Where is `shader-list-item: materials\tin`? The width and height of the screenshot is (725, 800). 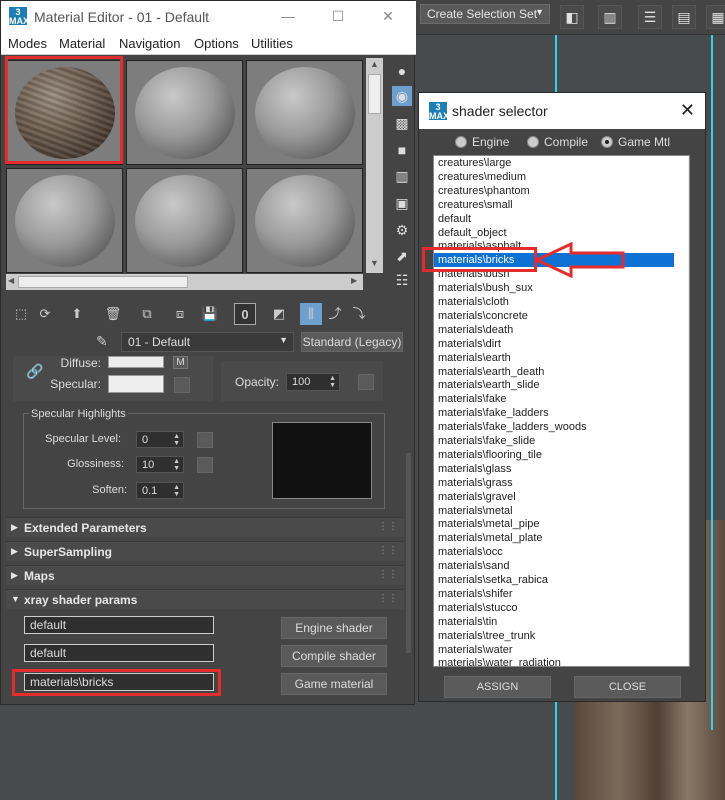 shader-list-item: materials\tin is located at coordinates (554, 622).